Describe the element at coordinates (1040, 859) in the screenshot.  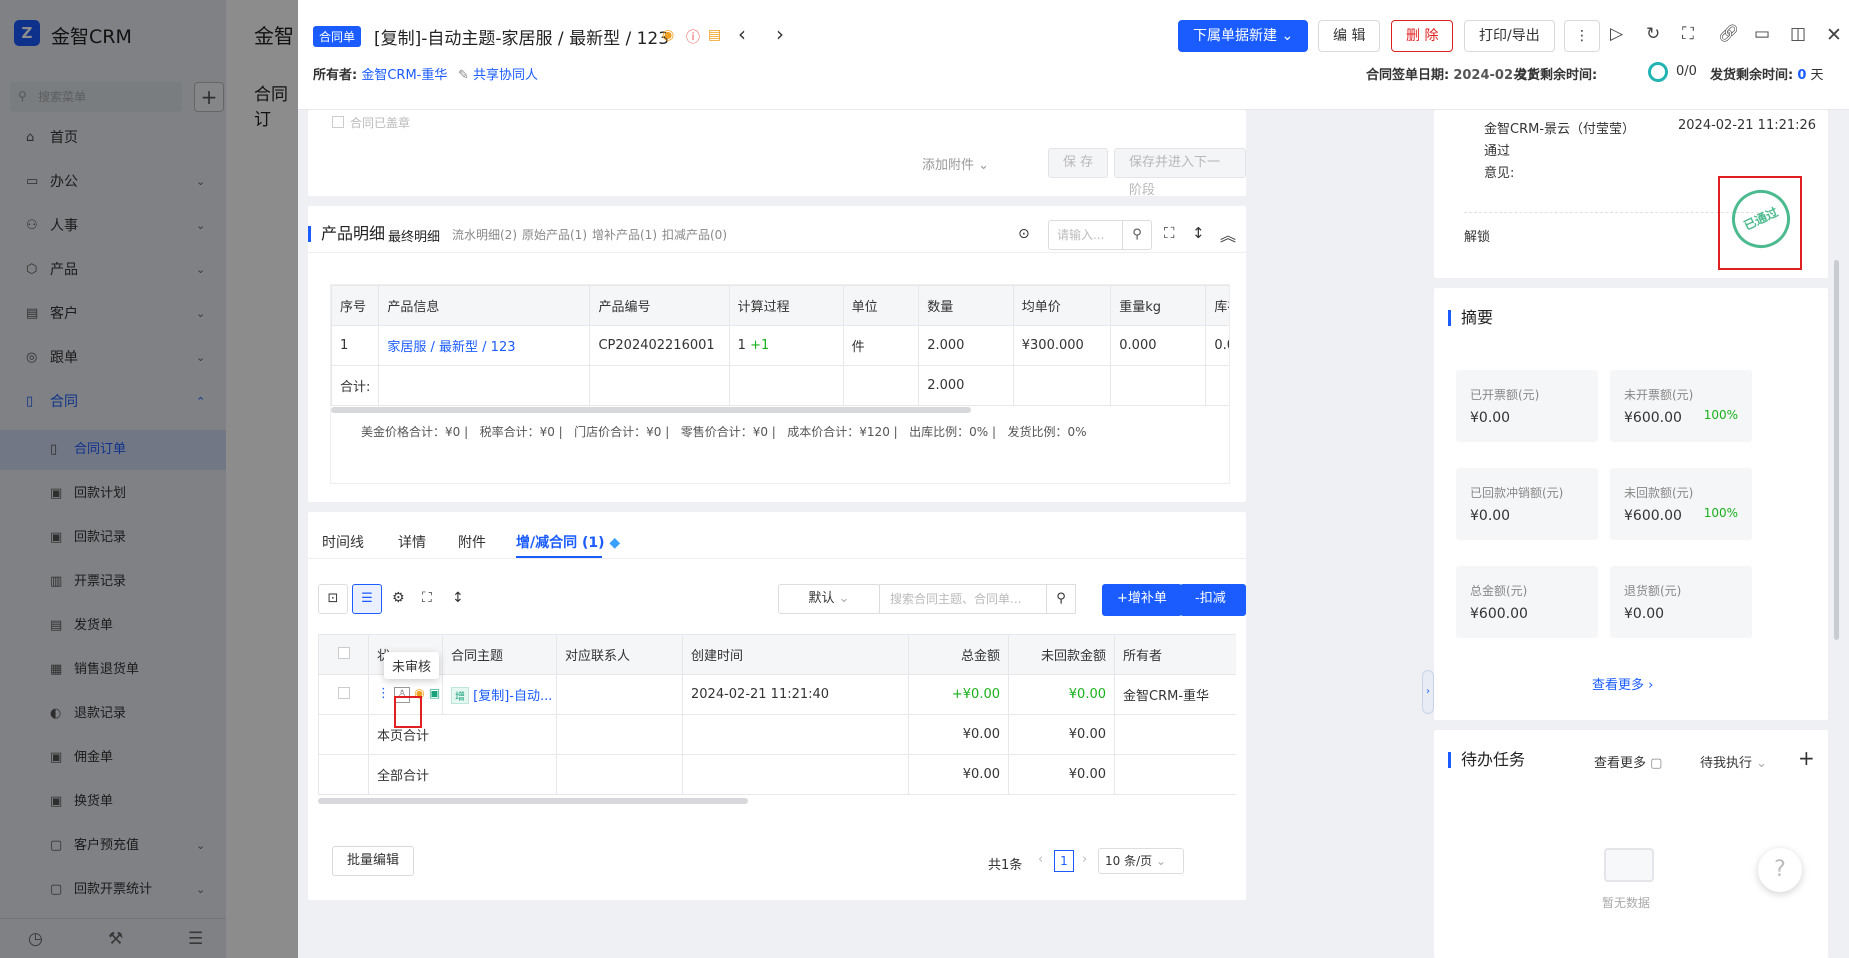
I see `prev-page-icon: ‹` at that location.